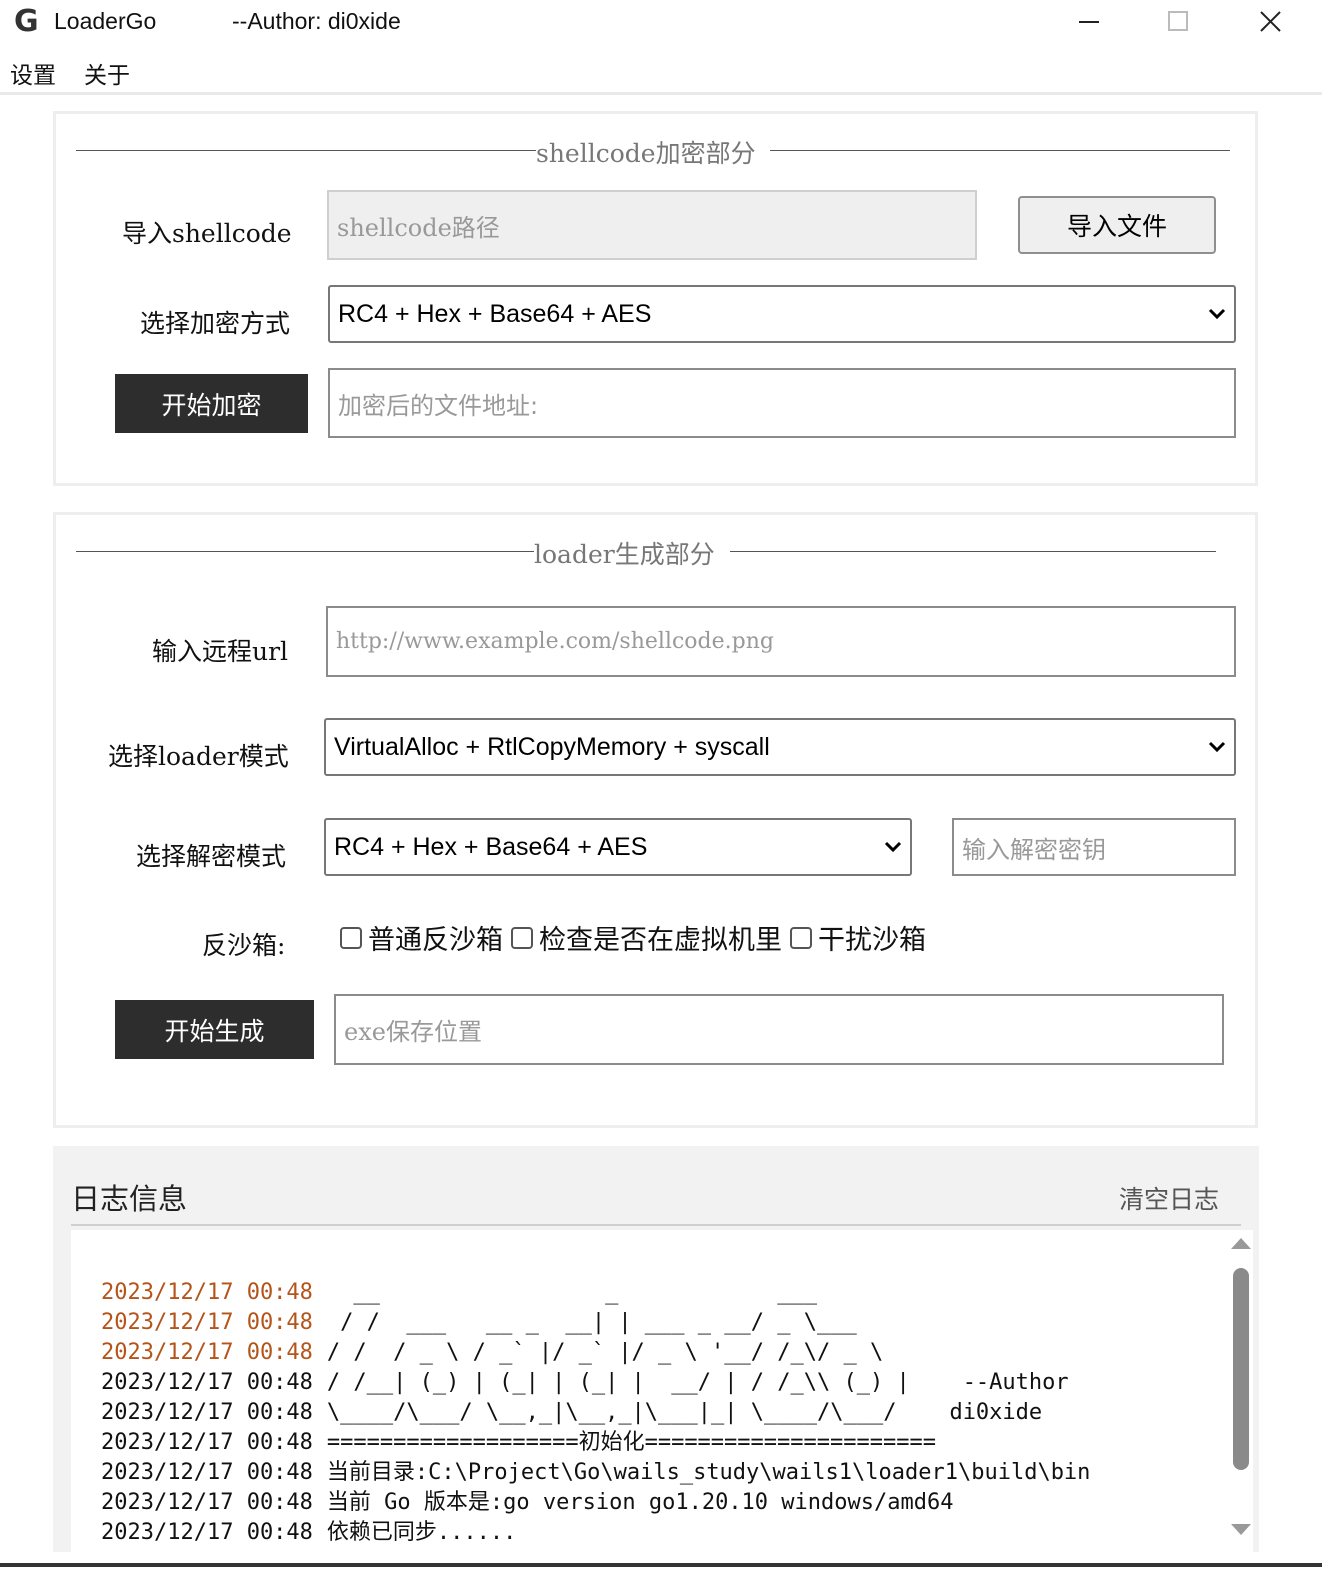 Image resolution: width=1322 pixels, height=1578 pixels. What do you see at coordinates (780, 747) in the screenshot?
I see `loader-mode-select: VirtualAlloc + RtlCopyMemory + syscall` at bounding box center [780, 747].